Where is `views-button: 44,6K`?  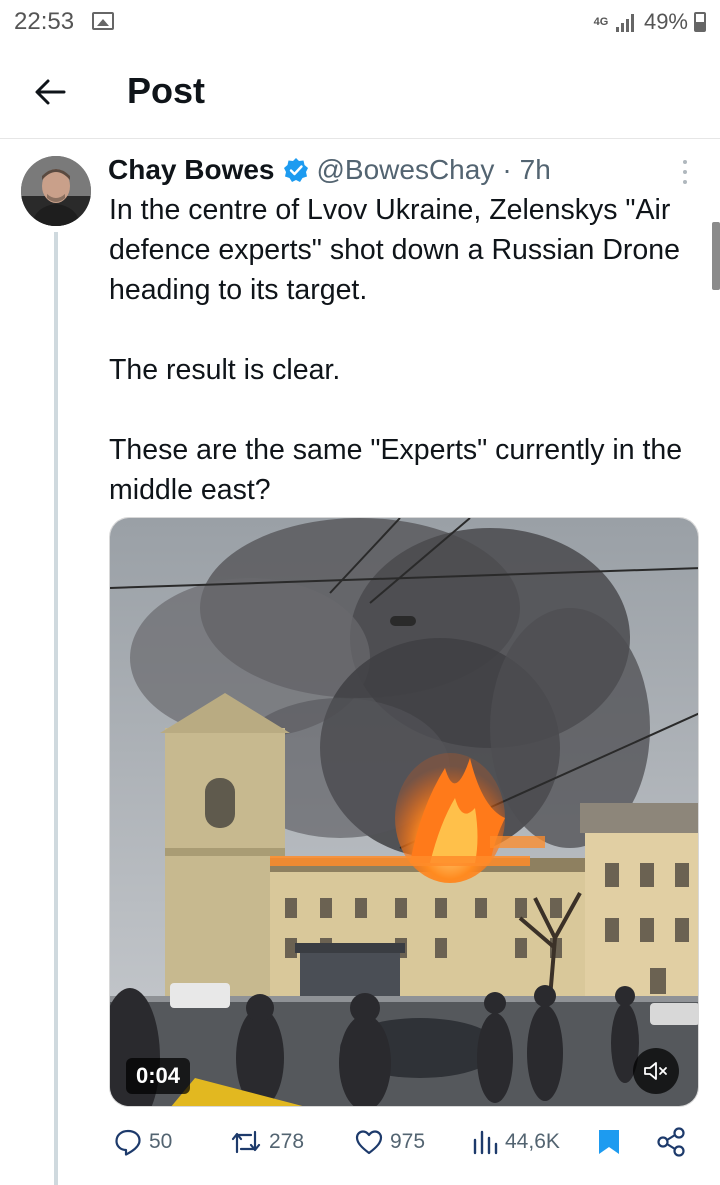
views-button: 44,6K is located at coordinates (515, 1142).